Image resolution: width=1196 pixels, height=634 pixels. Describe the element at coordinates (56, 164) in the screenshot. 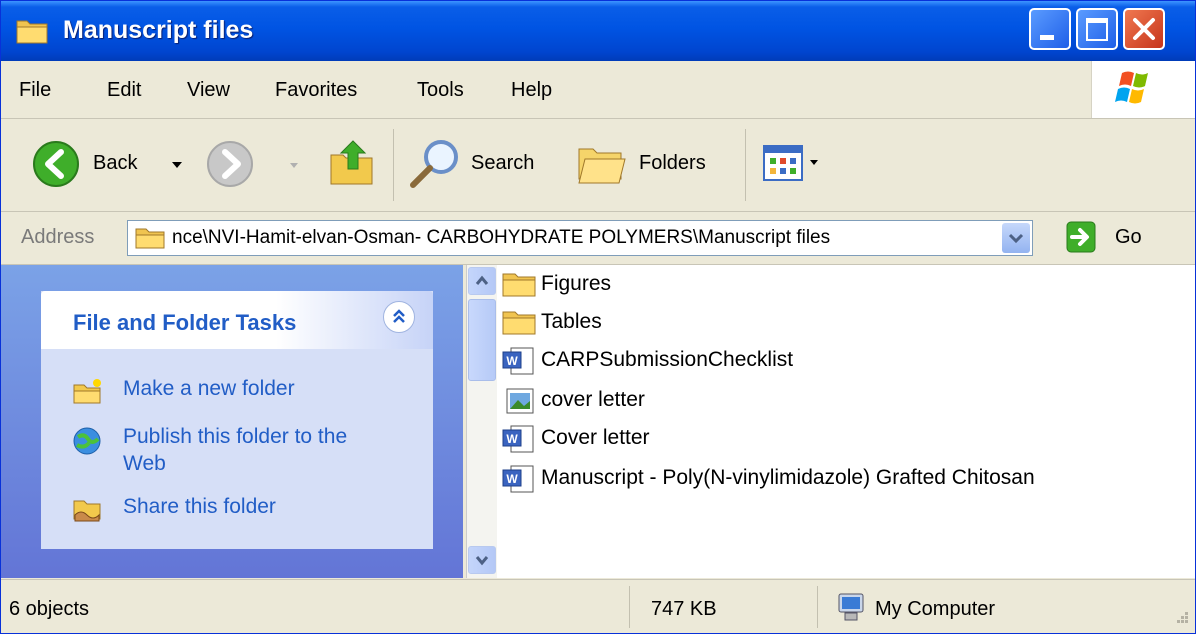

I see `back-arrow-icon` at that location.